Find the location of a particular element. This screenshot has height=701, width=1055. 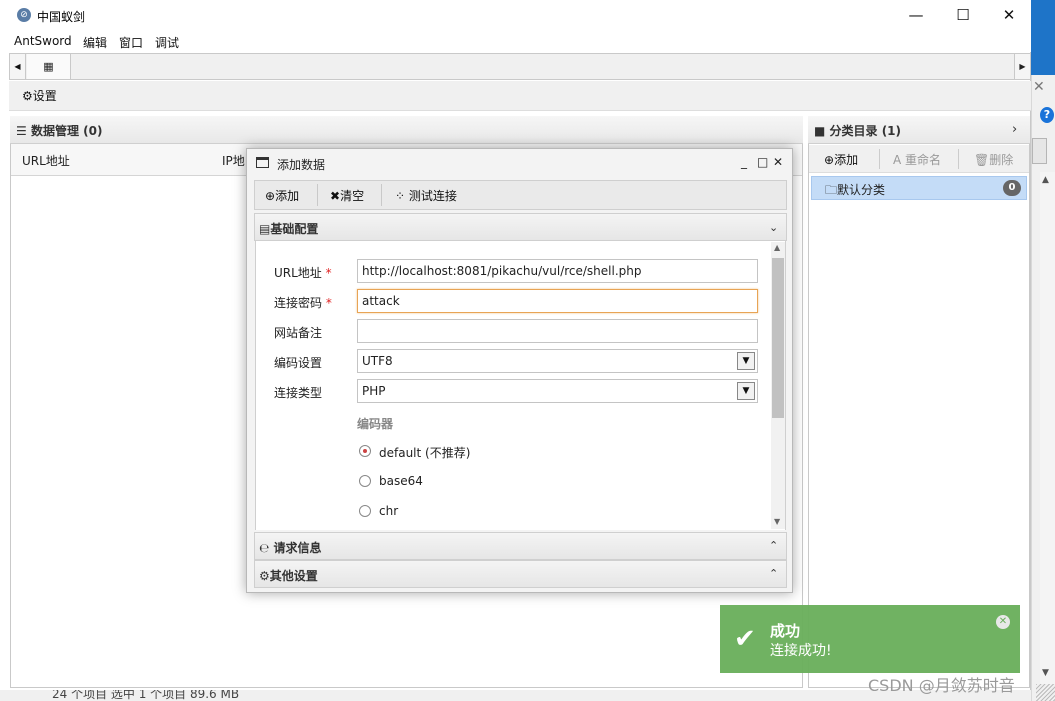

note-label: 网站备注 is located at coordinates (298, 333).